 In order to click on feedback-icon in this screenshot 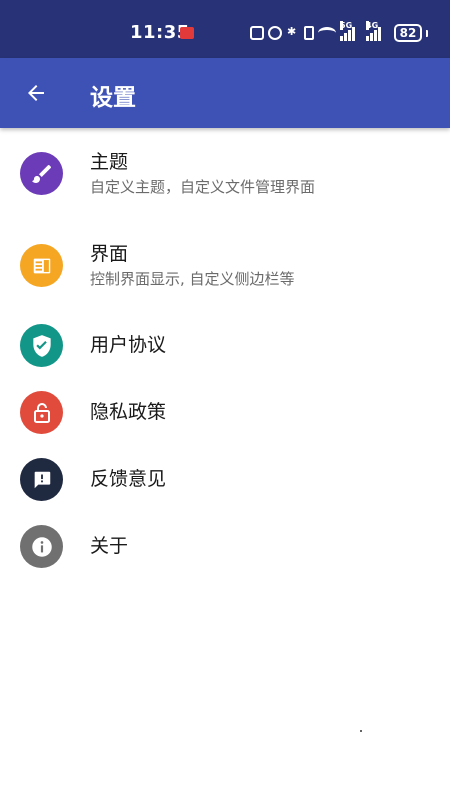, I will do `click(42, 479)`.